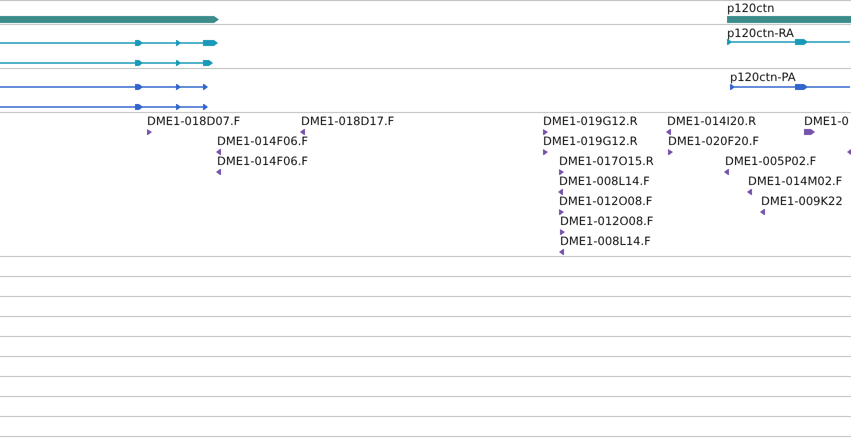 Image resolution: width=851 pixels, height=440 pixels. Describe the element at coordinates (713, 141) in the screenshot. I see `est-label: DME1-020F20.F` at that location.